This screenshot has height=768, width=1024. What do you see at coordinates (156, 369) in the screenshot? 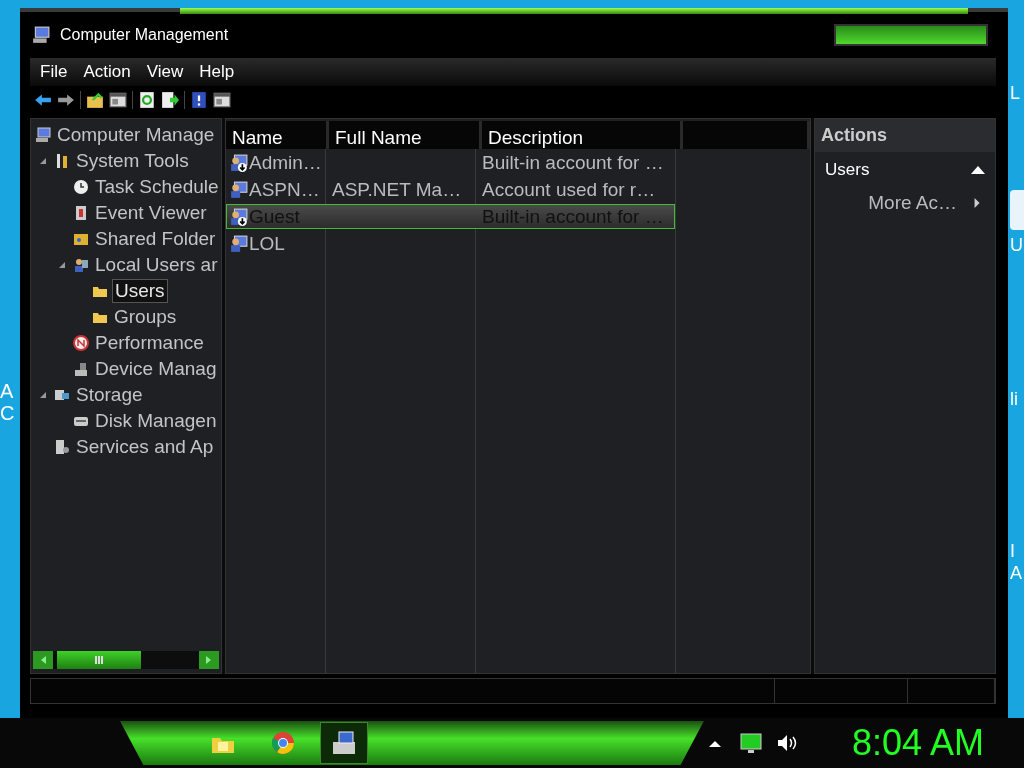
I see `tree-item: Device Manag` at bounding box center [156, 369].